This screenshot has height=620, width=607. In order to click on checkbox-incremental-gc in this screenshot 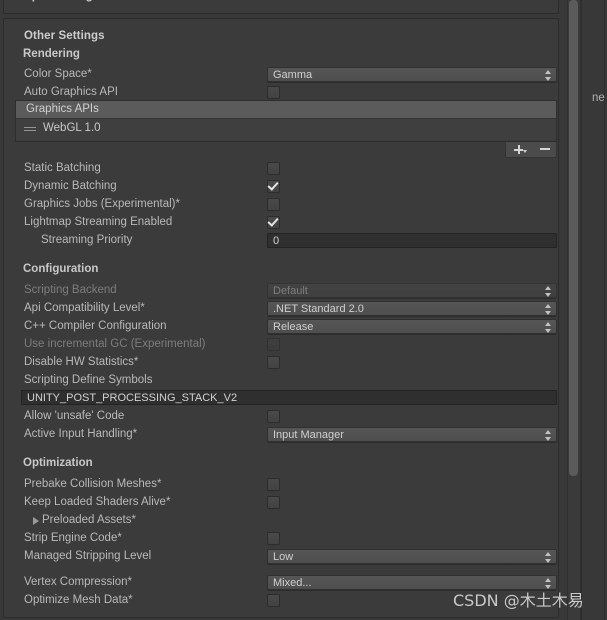, I will do `click(273, 344)`.